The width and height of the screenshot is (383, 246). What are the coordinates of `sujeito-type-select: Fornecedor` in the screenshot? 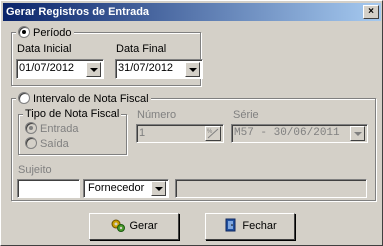 It's located at (126, 188).